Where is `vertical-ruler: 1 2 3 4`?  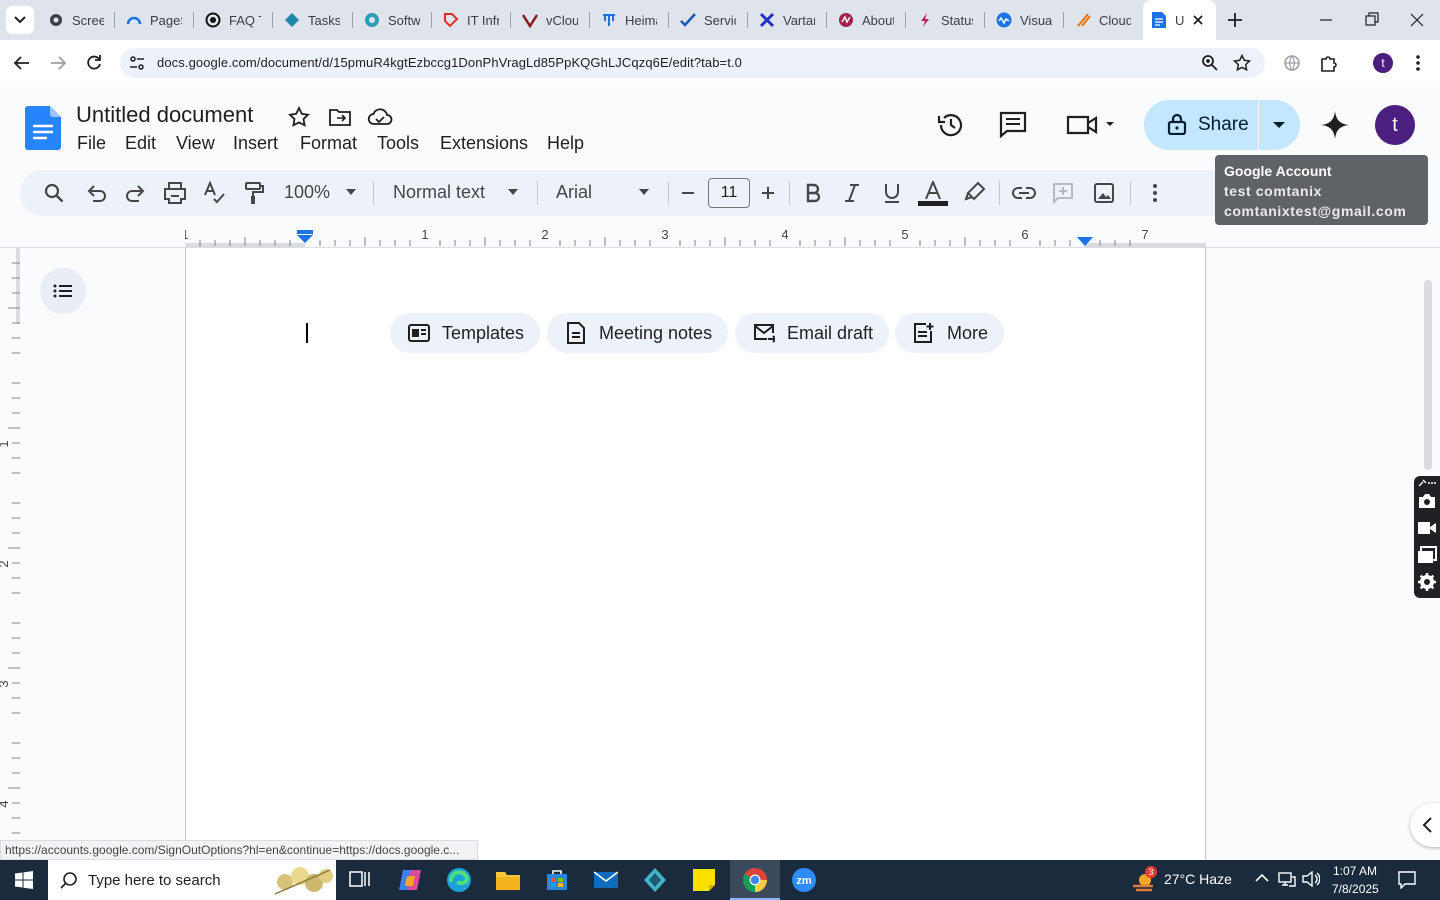
vertical-ruler: 1 2 3 4 is located at coordinates (10, 554).